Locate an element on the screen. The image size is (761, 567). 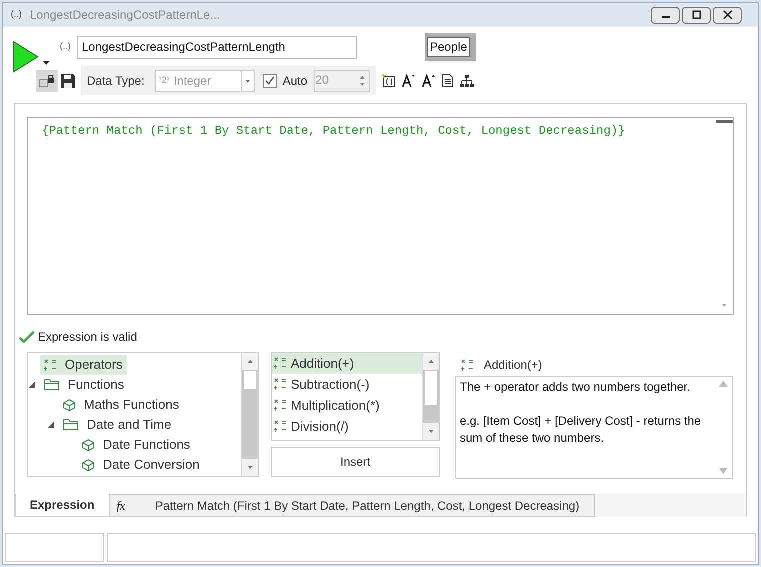
braces-icon is located at coordinates (389, 81).